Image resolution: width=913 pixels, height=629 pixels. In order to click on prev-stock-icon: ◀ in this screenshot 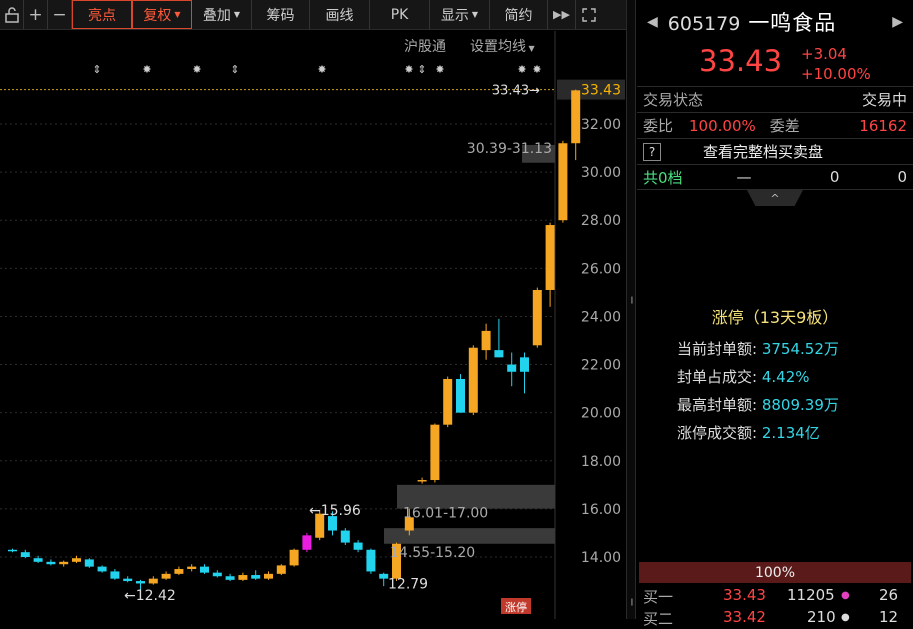, I will do `click(652, 22)`.